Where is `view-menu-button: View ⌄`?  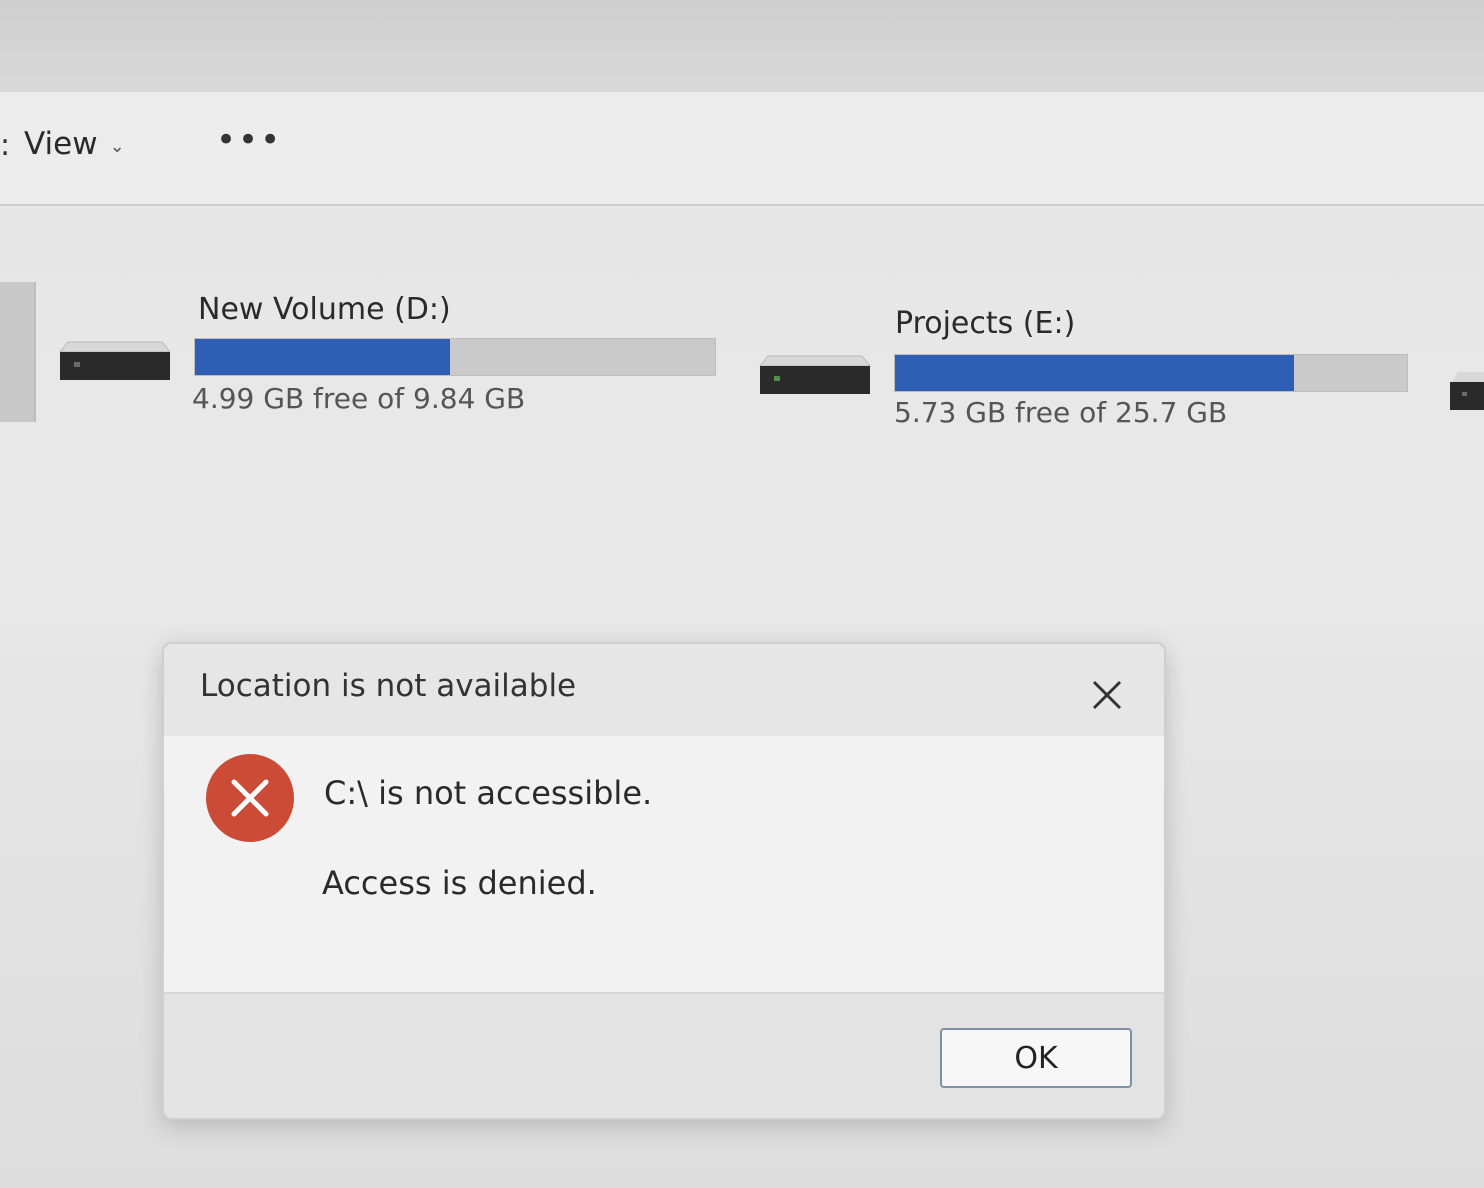
view-menu-button: View ⌄ is located at coordinates (74, 144).